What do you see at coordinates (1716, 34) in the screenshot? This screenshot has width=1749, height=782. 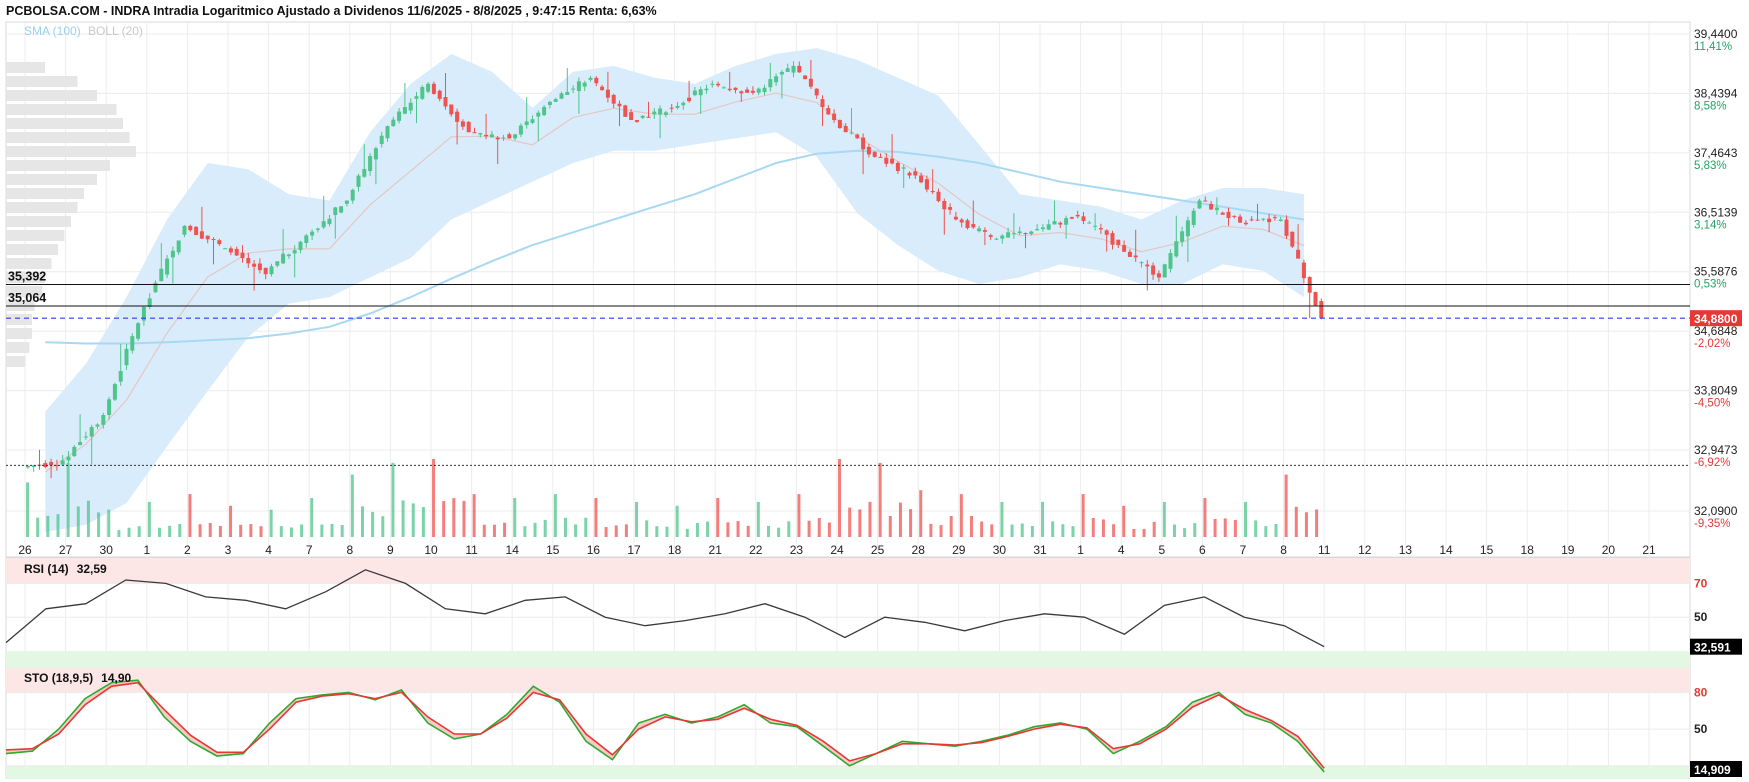 I see `y-tick-label: 39,4400` at bounding box center [1716, 34].